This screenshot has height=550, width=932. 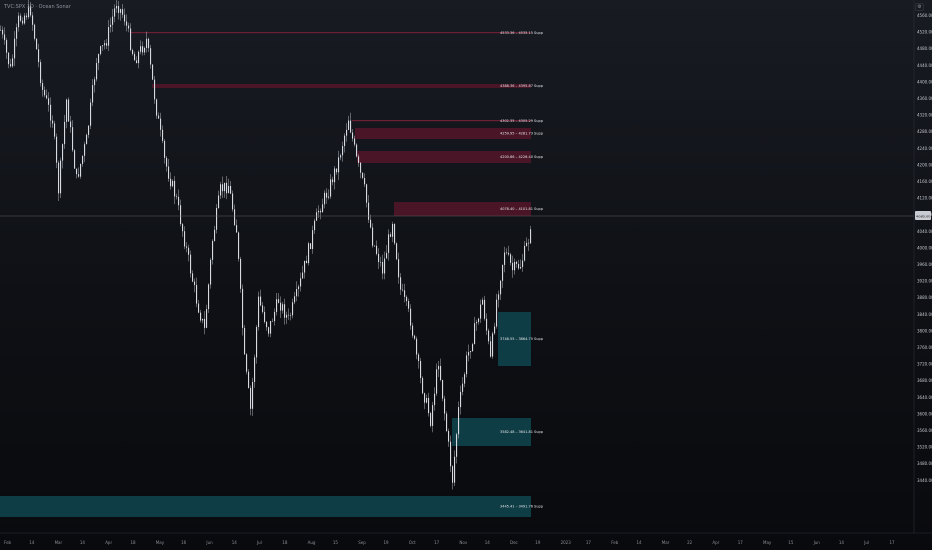 I want to click on time-axis-drag-area, so click(x=457, y=541).